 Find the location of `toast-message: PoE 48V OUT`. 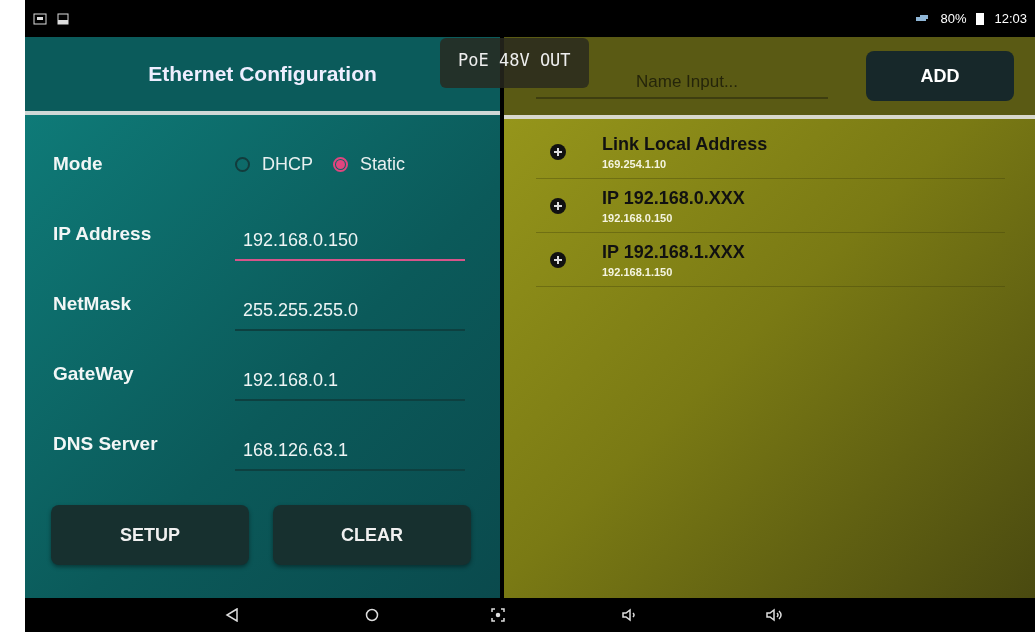

toast-message: PoE 48V OUT is located at coordinates (514, 63).